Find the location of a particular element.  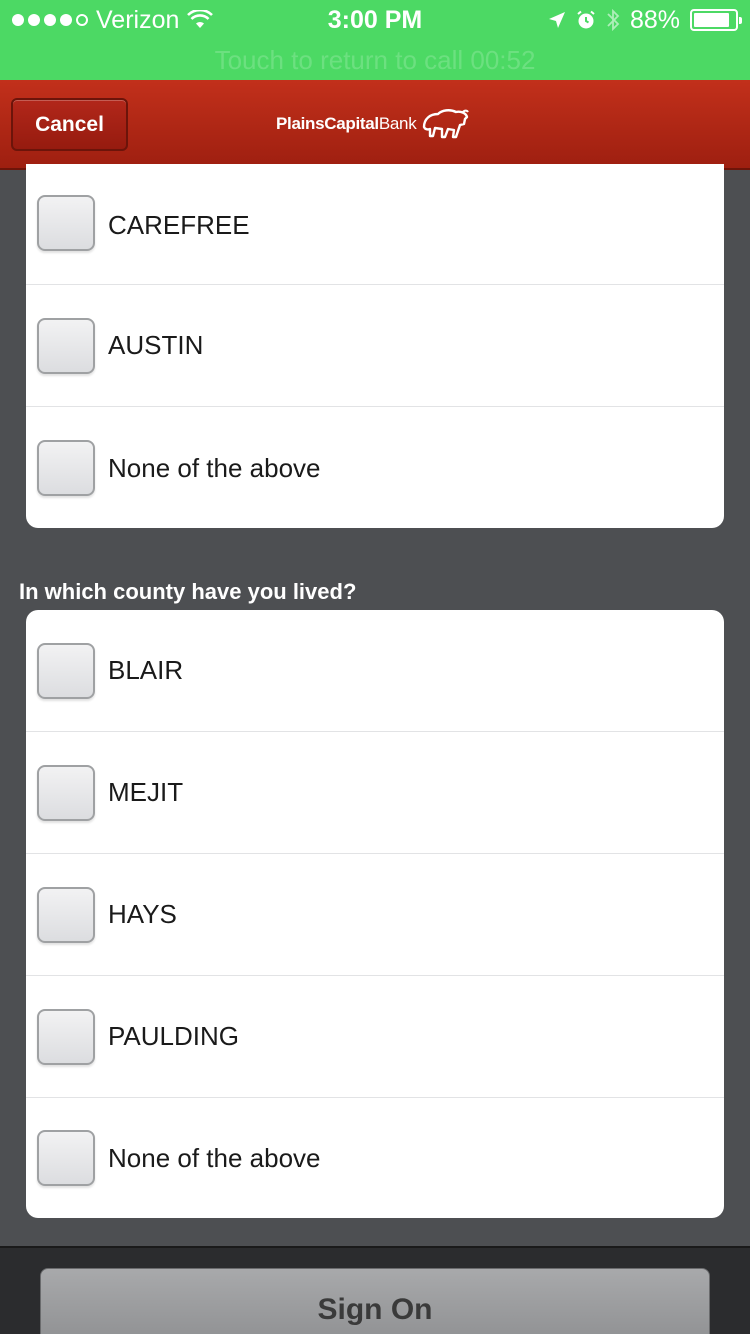

nav-bar: Cancel PlainsCapitalBank is located at coordinates (375, 125).